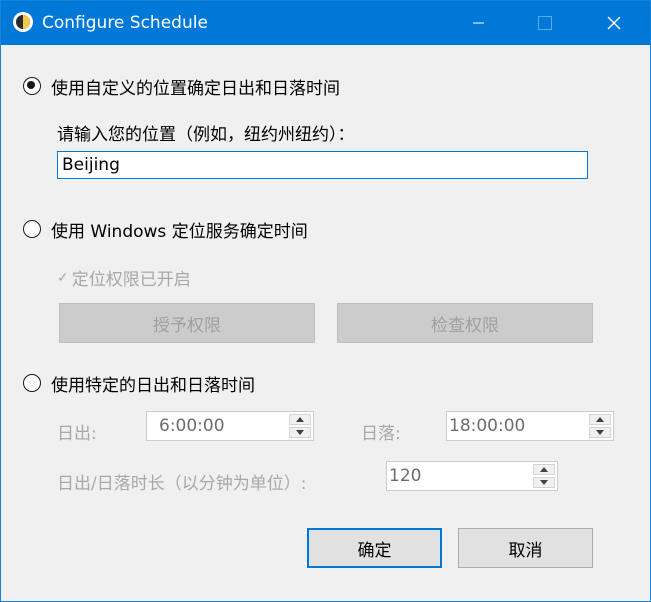 Image resolution: width=651 pixels, height=602 pixels. I want to click on maximize-button, so click(545, 23).